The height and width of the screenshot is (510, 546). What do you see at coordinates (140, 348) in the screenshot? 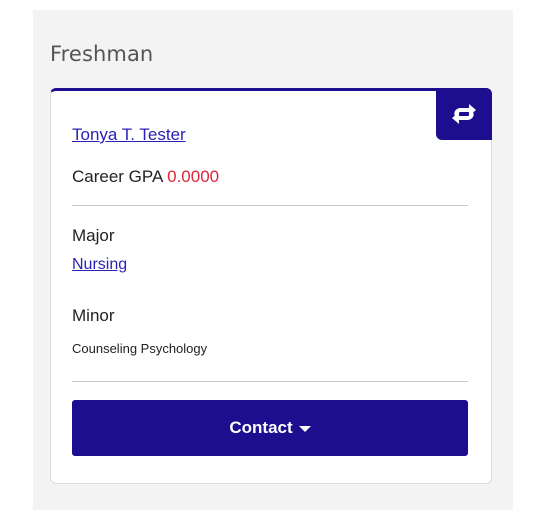
I see `minor-value: Counseling Psychology` at bounding box center [140, 348].